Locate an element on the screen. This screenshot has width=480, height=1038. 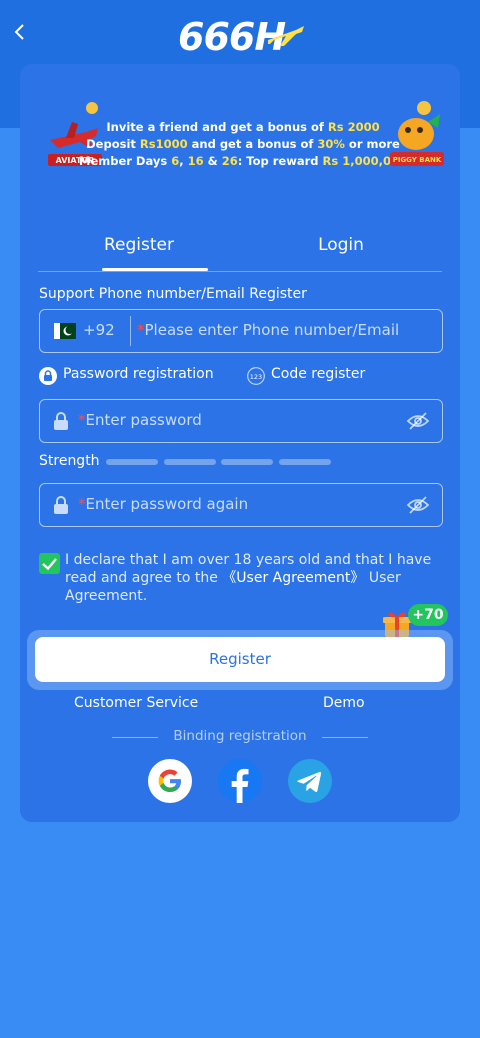
register-mode-row: Password registration 123 Code register is located at coordinates (241, 377).